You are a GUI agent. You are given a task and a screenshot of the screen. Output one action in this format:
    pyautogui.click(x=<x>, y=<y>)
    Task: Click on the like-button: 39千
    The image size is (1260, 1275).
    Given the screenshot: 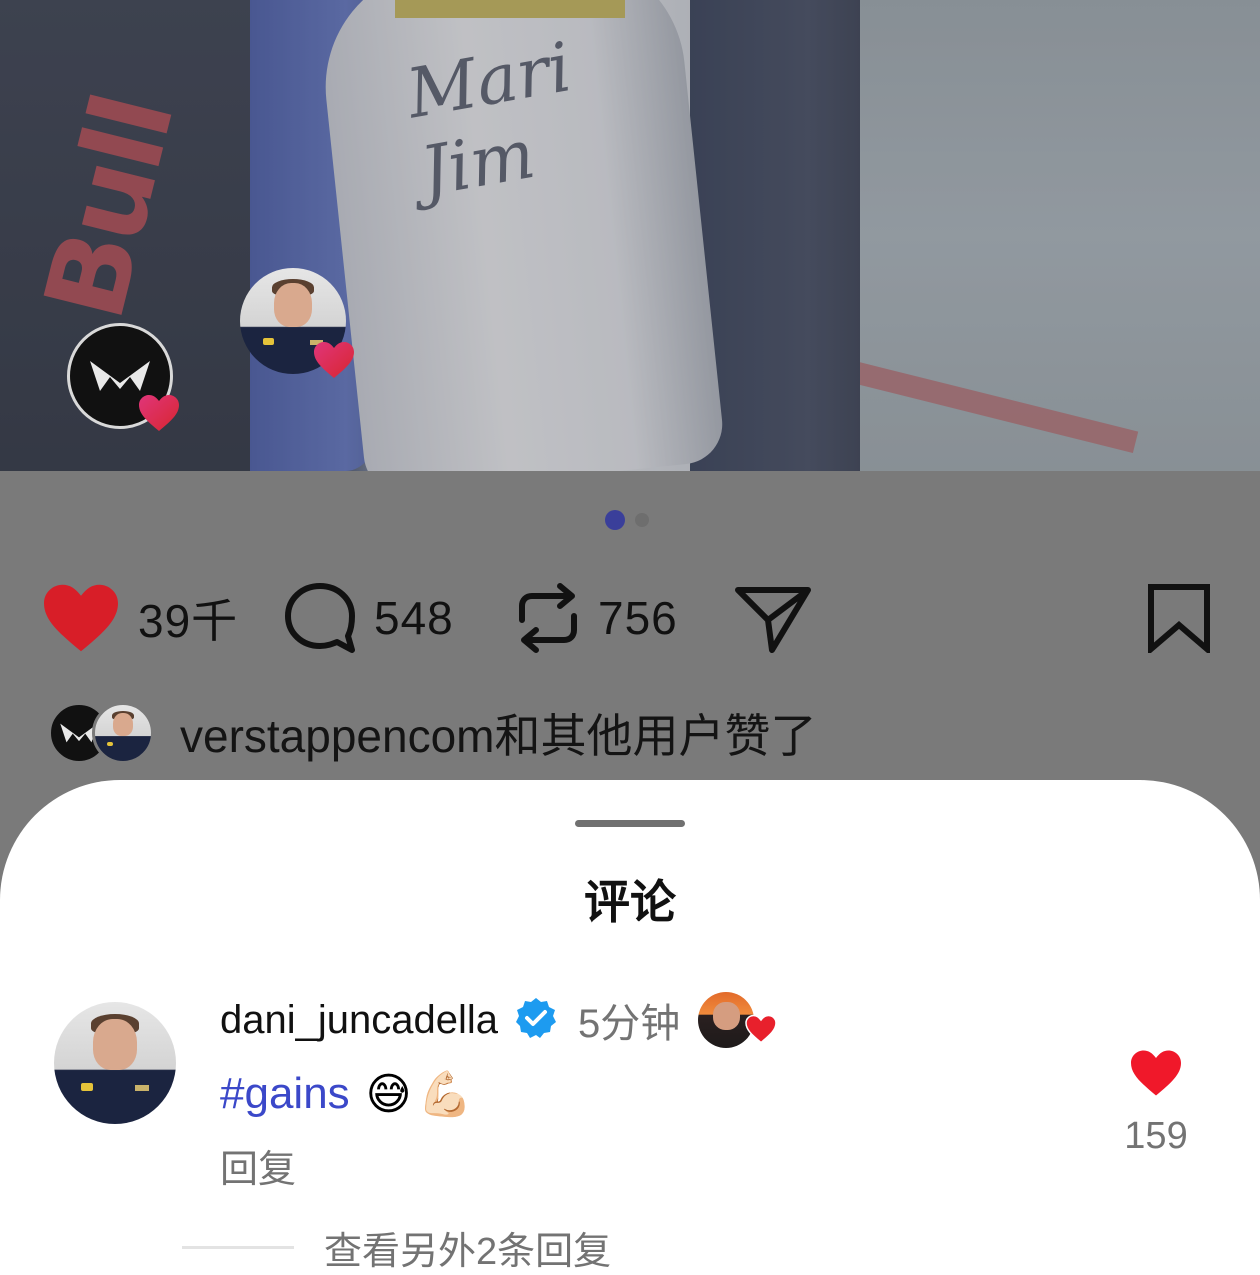 What is the action you would take?
    pyautogui.click(x=139, y=617)
    